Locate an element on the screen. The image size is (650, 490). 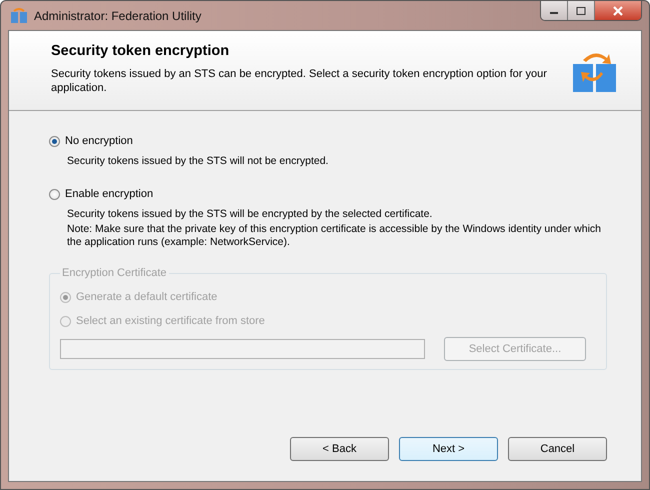
close-icon is located at coordinates (618, 11).